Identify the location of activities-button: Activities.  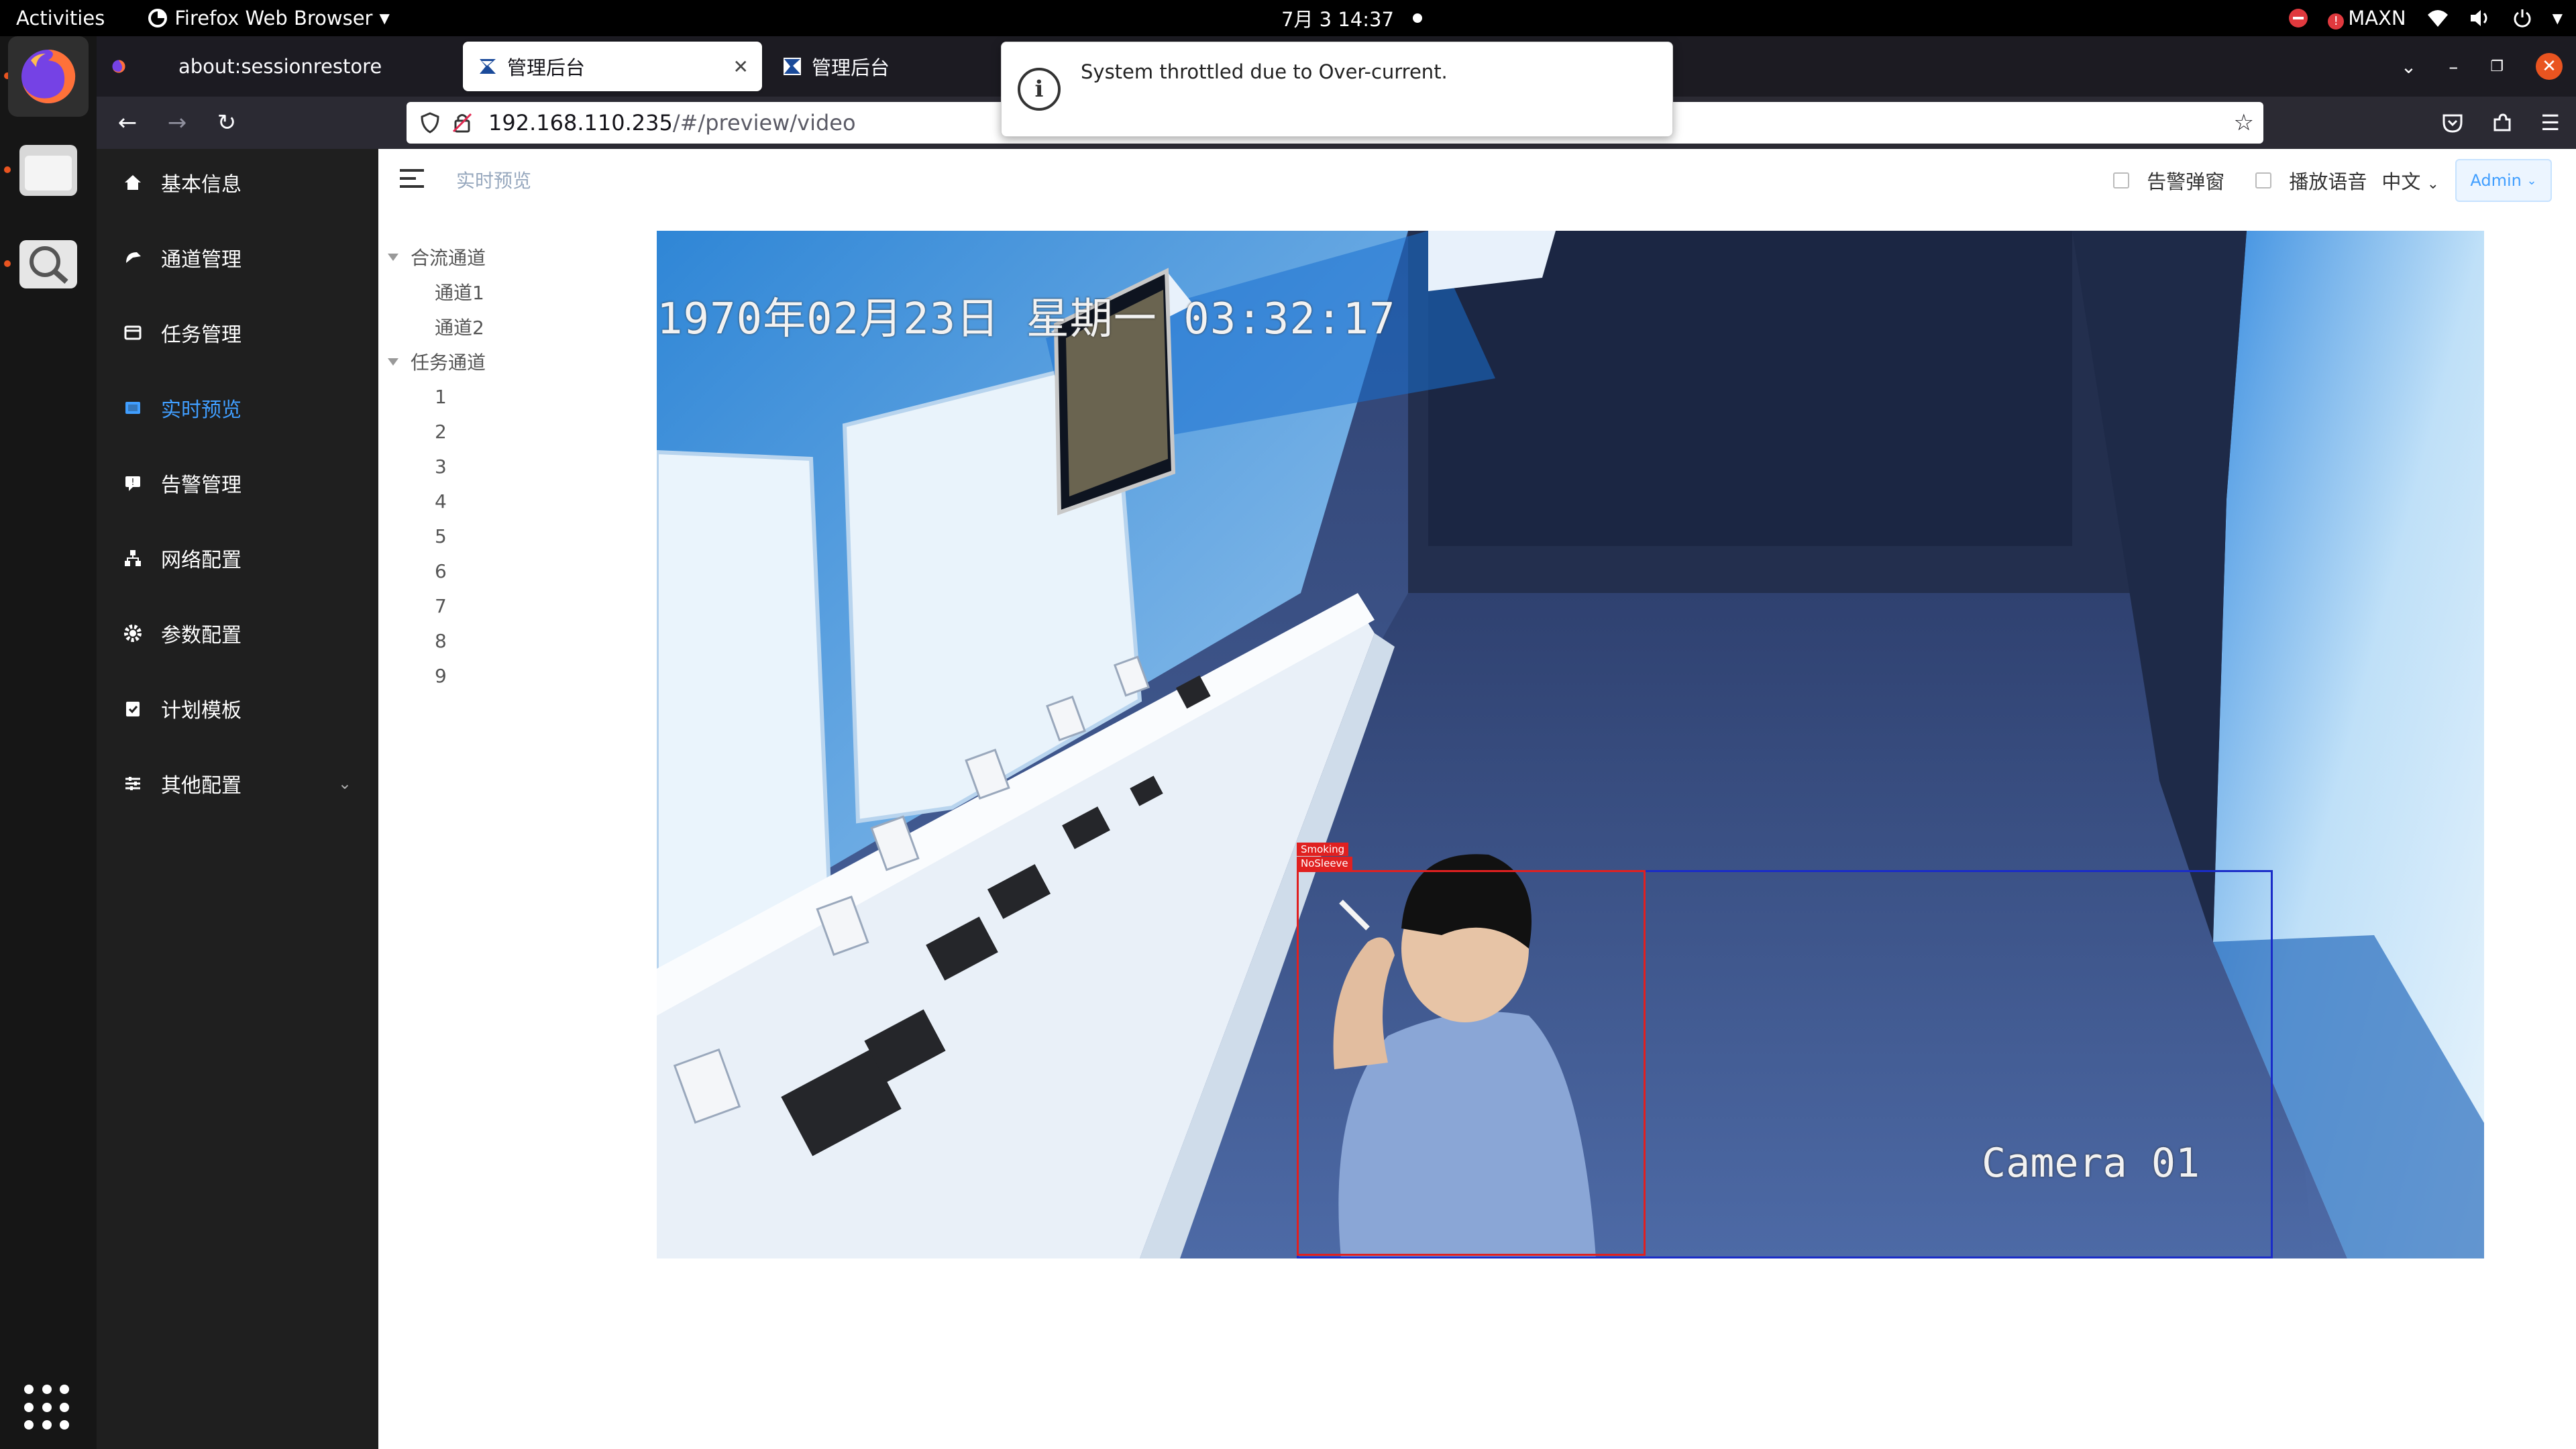
(60, 18).